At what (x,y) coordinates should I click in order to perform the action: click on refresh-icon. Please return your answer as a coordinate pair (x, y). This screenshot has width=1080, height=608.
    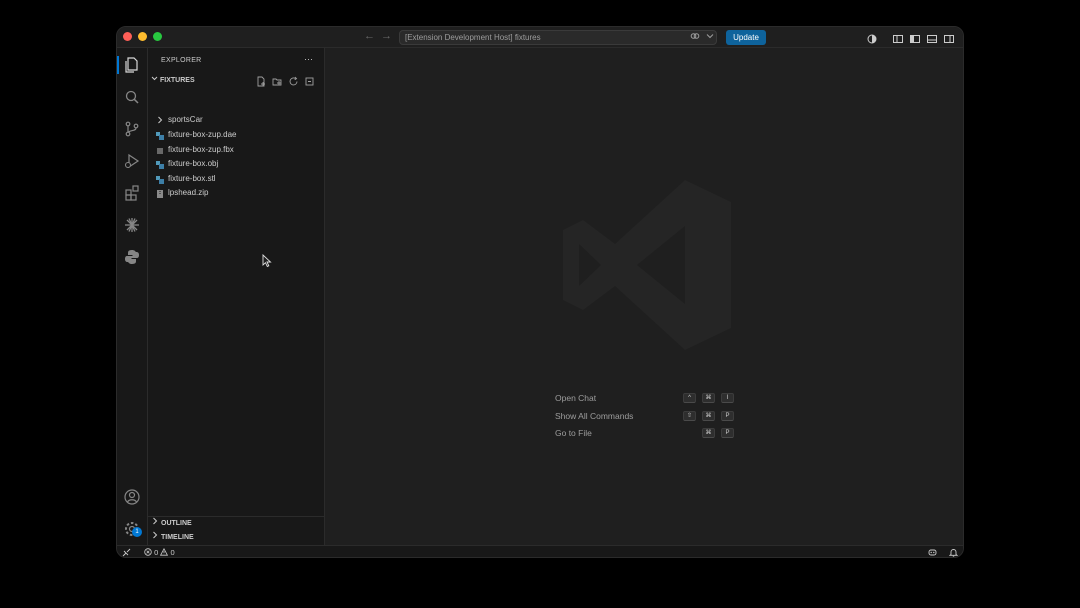
    Looking at the image, I should click on (293, 80).